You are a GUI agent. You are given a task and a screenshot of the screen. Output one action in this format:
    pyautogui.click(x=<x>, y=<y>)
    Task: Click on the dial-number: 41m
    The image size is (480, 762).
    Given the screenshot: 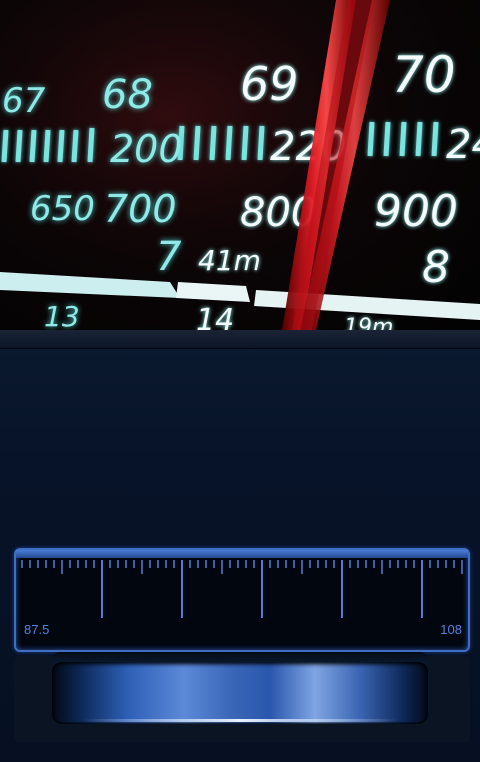 What is the action you would take?
    pyautogui.click(x=229, y=260)
    